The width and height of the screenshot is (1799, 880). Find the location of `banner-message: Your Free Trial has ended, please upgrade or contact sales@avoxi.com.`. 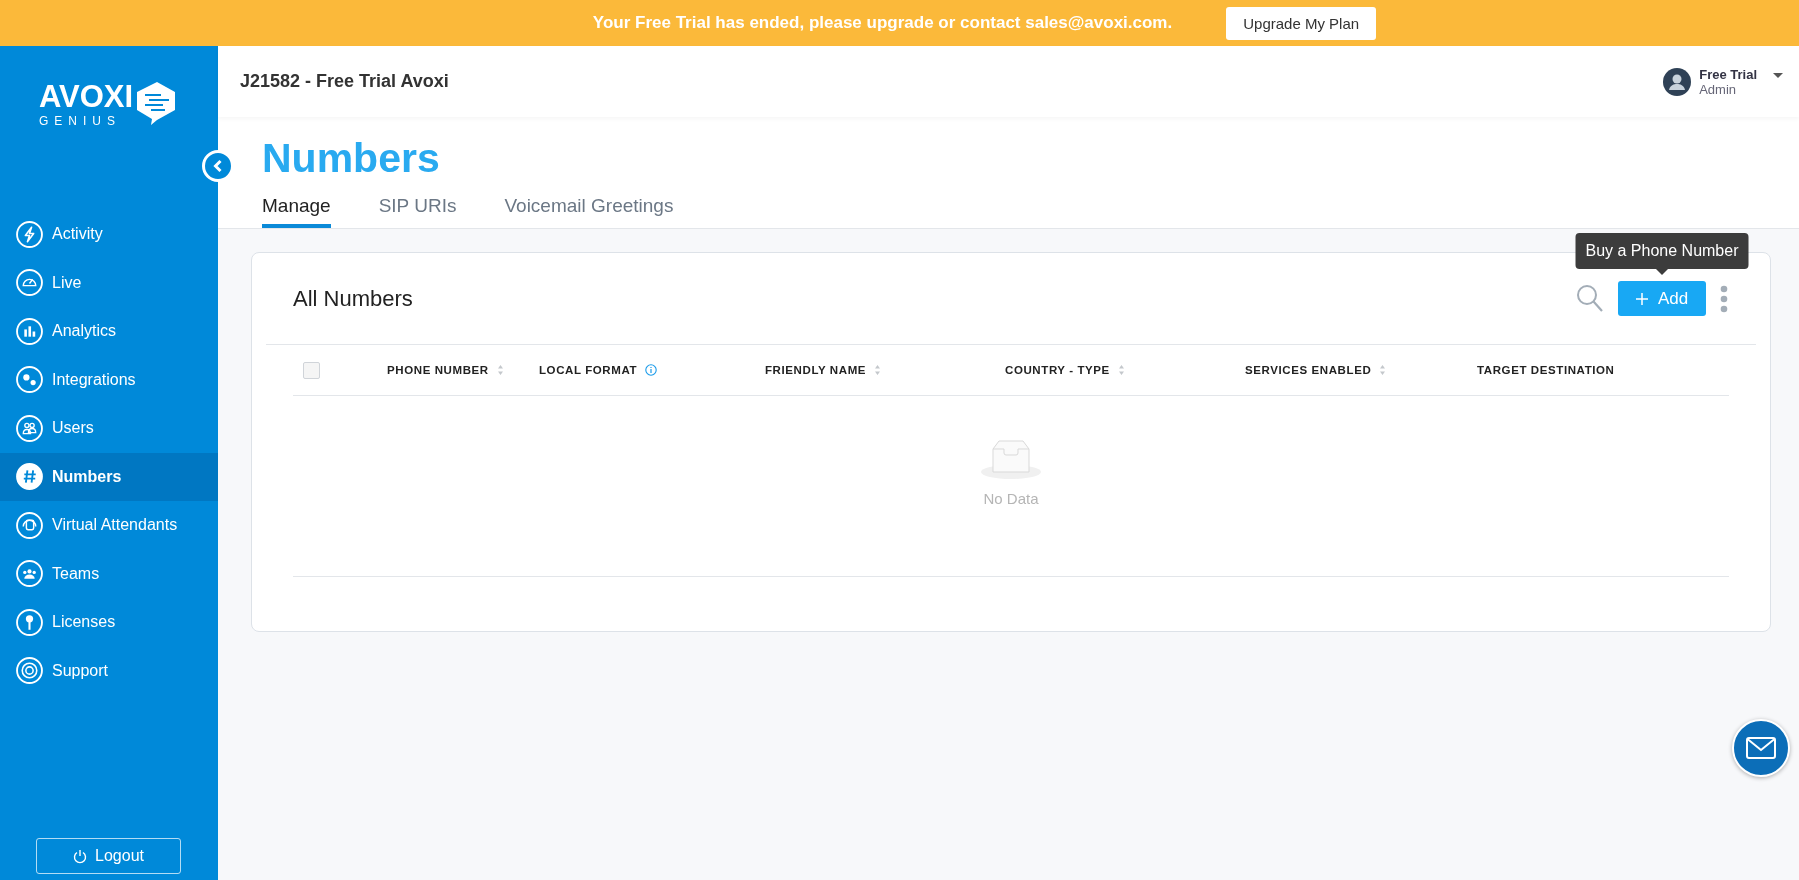

banner-message: Your Free Trial has ended, please upgrade or contact sales@avoxi.com. is located at coordinates (882, 23).